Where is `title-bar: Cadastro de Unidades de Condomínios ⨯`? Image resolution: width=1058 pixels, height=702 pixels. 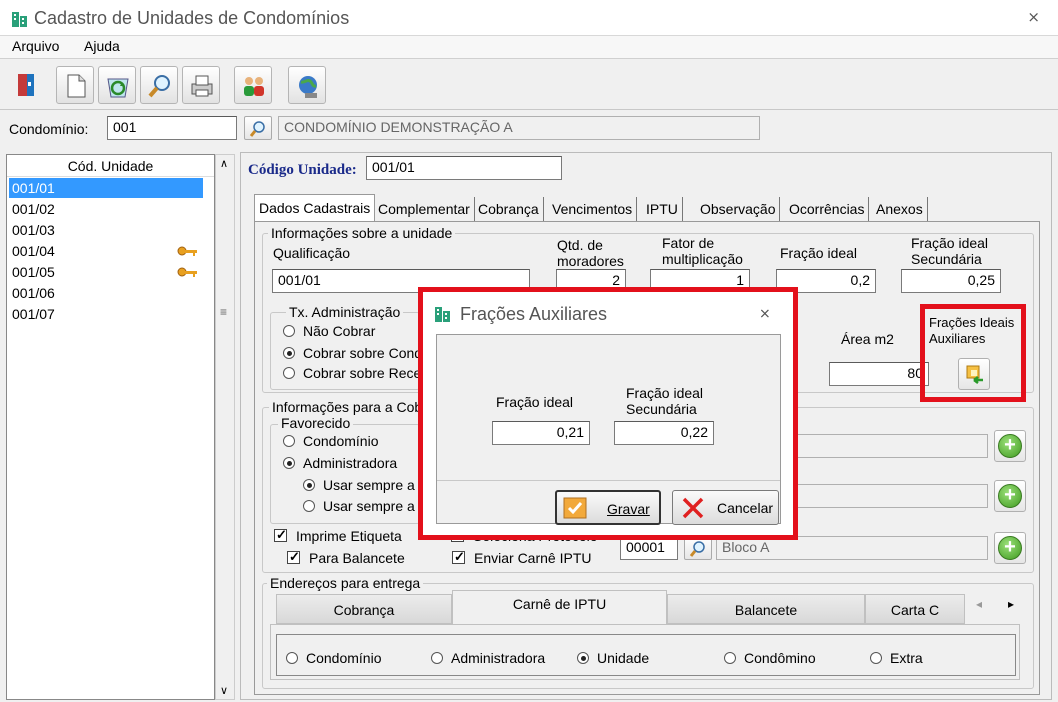 title-bar: Cadastro de Unidades de Condomínios ⨯ is located at coordinates (529, 18).